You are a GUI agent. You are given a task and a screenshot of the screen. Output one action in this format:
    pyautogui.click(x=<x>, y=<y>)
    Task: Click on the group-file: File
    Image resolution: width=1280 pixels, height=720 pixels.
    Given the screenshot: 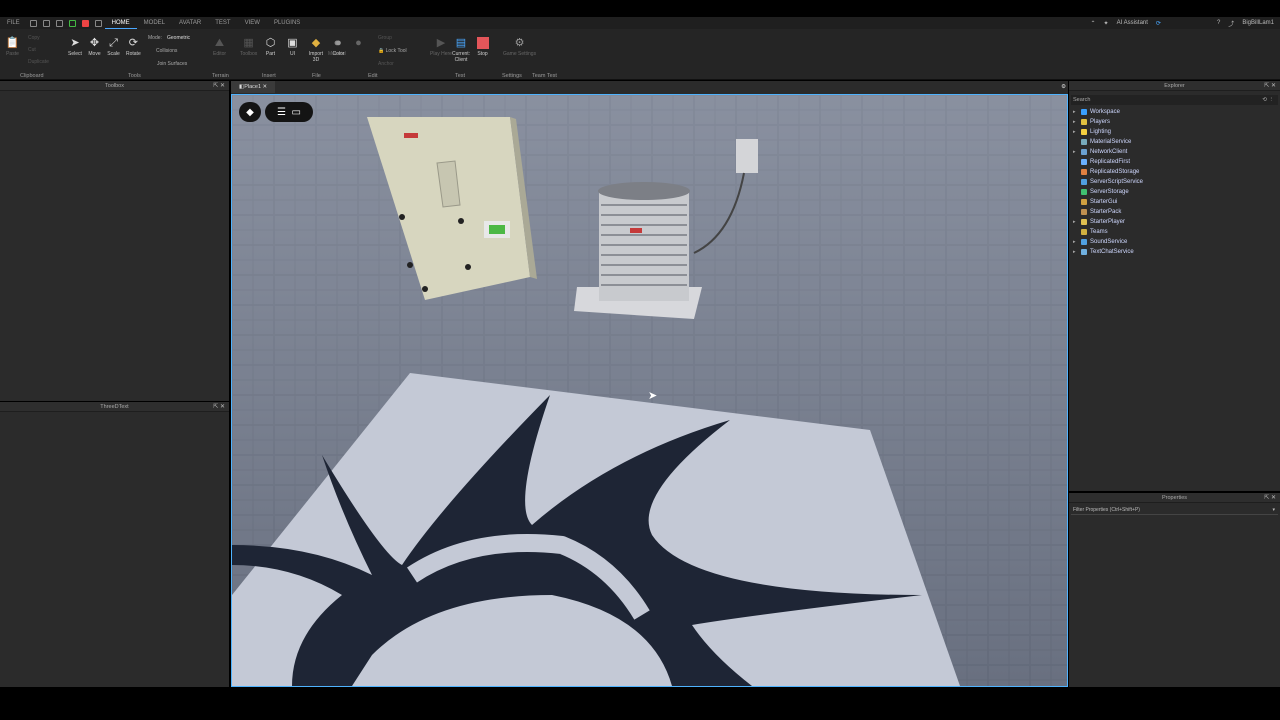 What is the action you would take?
    pyautogui.click(x=316, y=76)
    